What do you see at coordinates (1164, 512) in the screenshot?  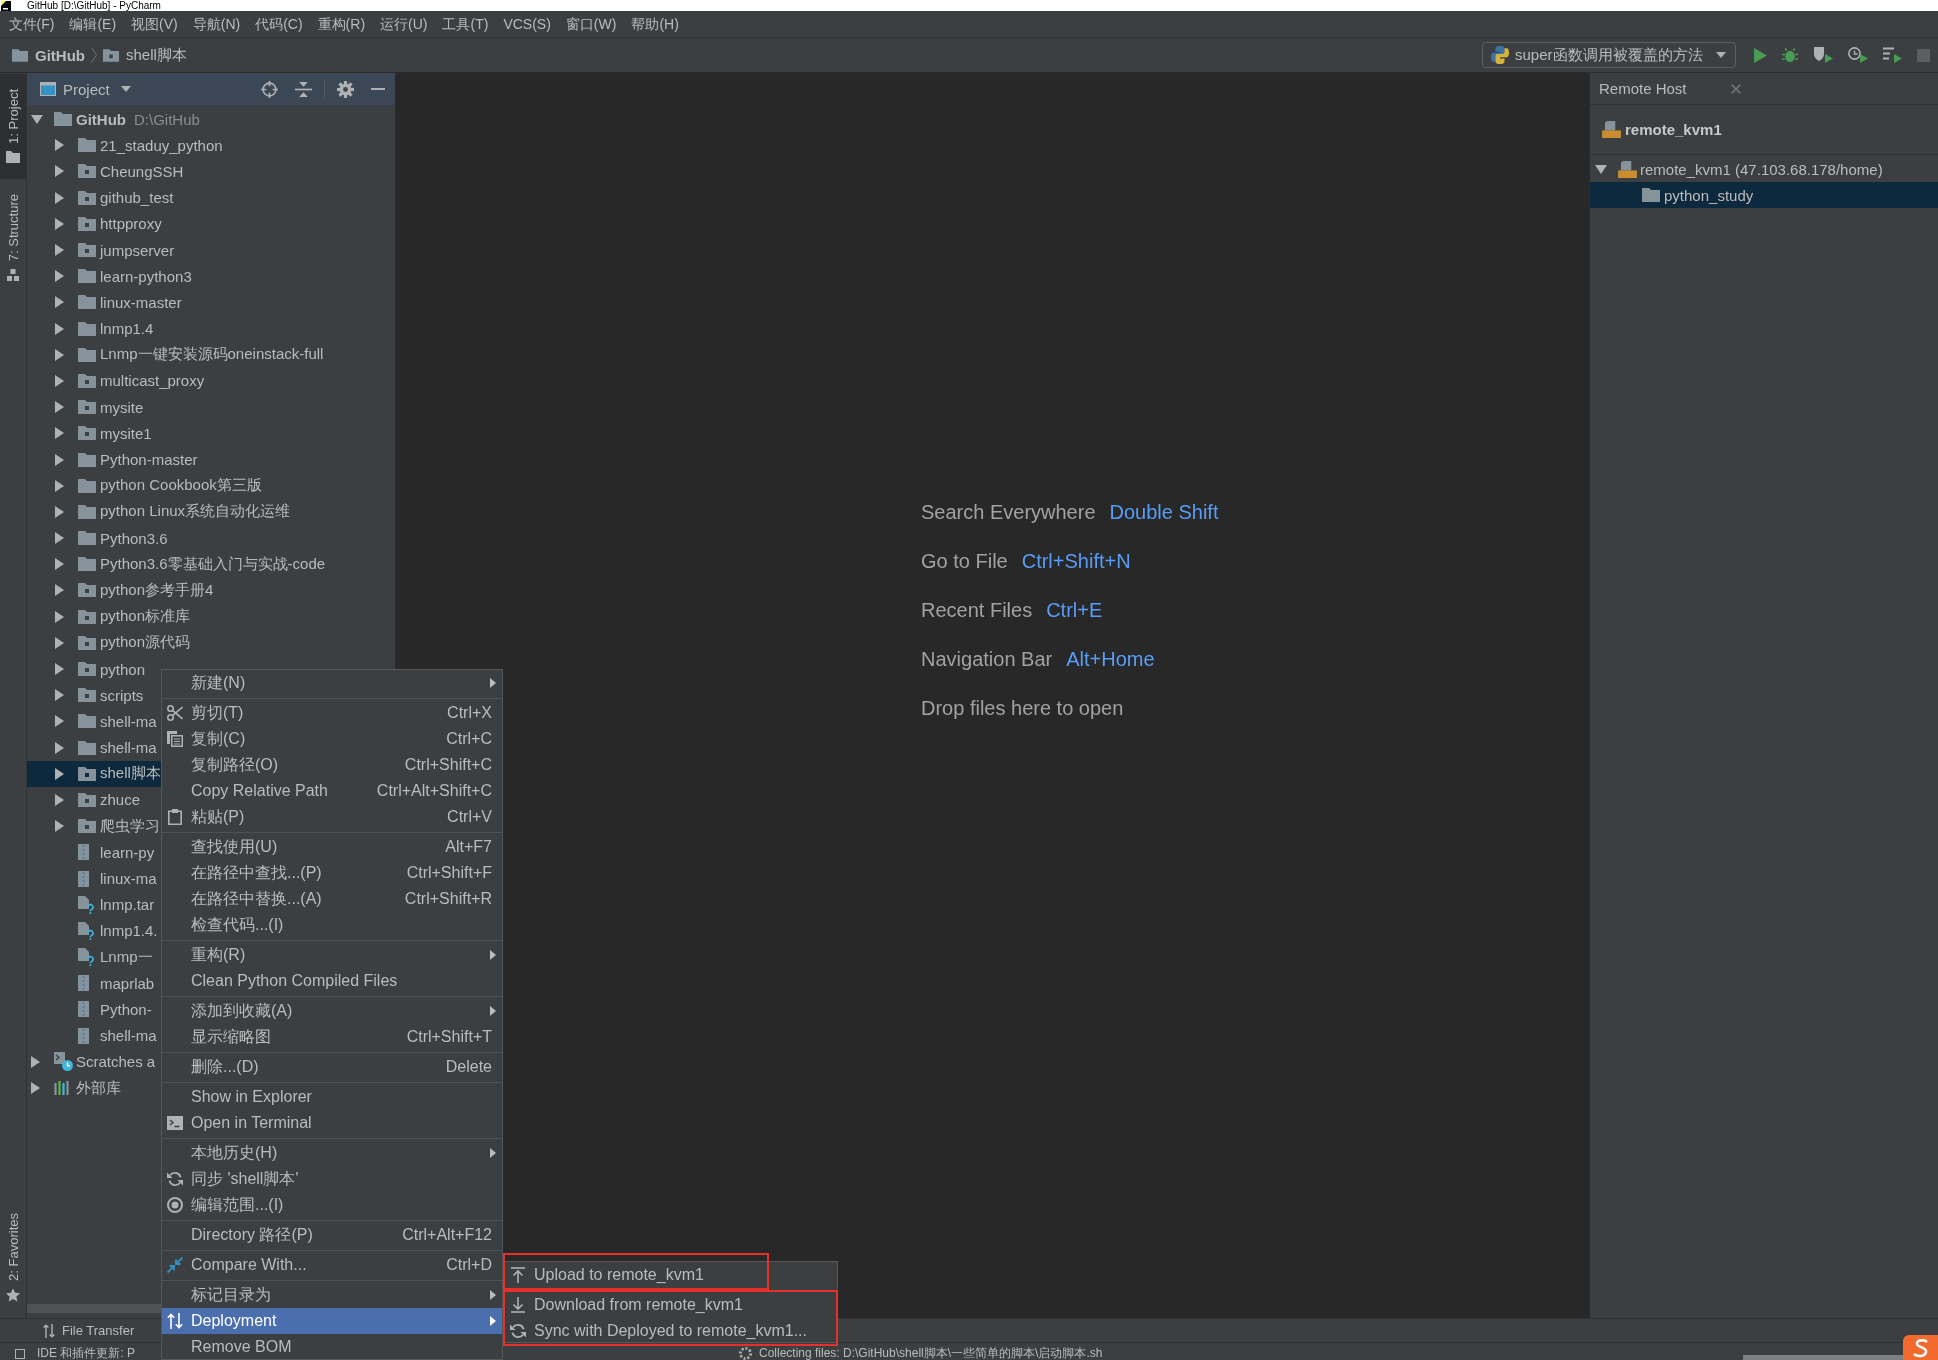 I see `shortcut-label: Double Shift` at bounding box center [1164, 512].